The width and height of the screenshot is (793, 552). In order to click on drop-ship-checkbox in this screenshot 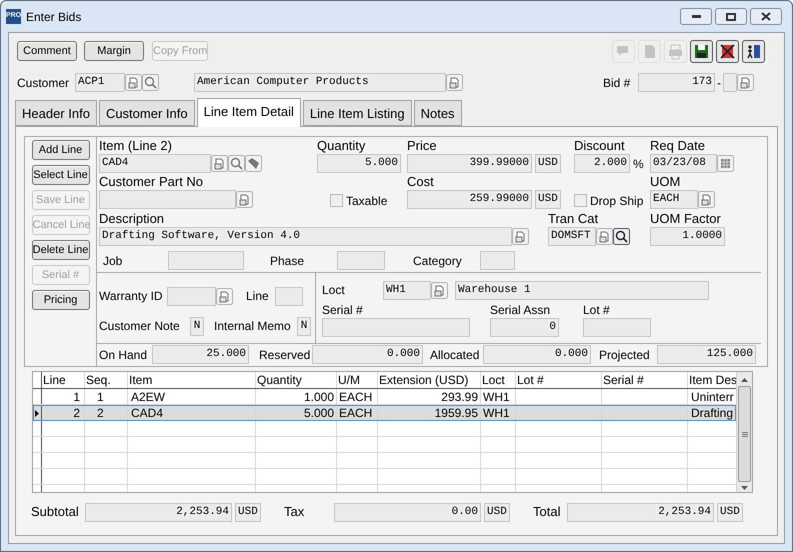, I will do `click(580, 200)`.